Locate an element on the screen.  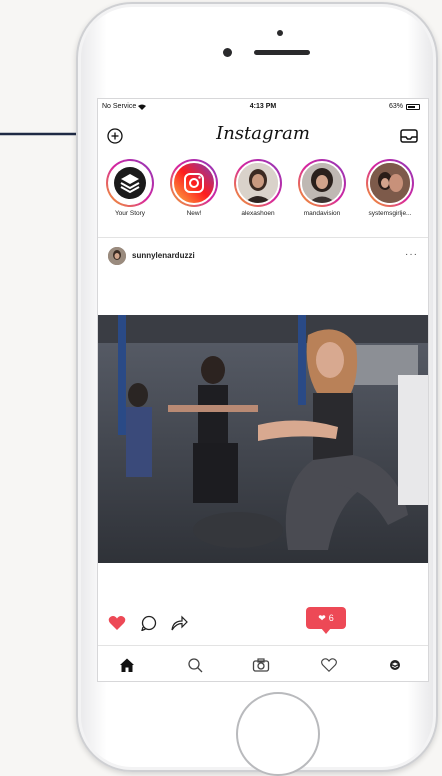
story-label: mandavision is located at coordinates (322, 213).